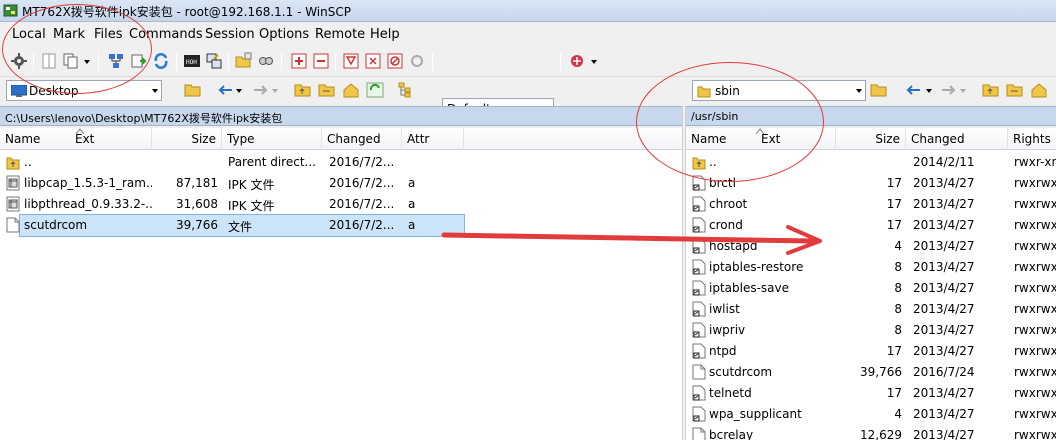 Image resolution: width=1056 pixels, height=440 pixels. Describe the element at coordinates (871, 372) in the screenshot. I see `table-row: scutdrcom 39,766 2016/7/24 rwxrwx` at that location.